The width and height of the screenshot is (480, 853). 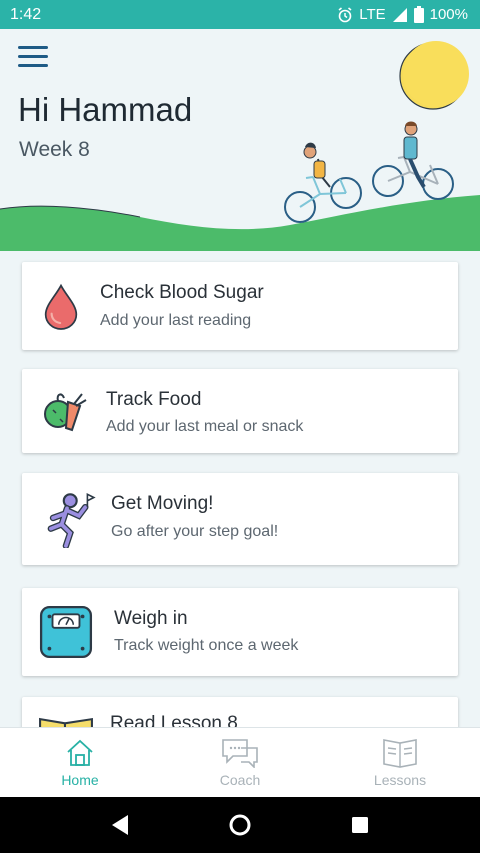 I want to click on running-person-icon, so click(x=71, y=520).